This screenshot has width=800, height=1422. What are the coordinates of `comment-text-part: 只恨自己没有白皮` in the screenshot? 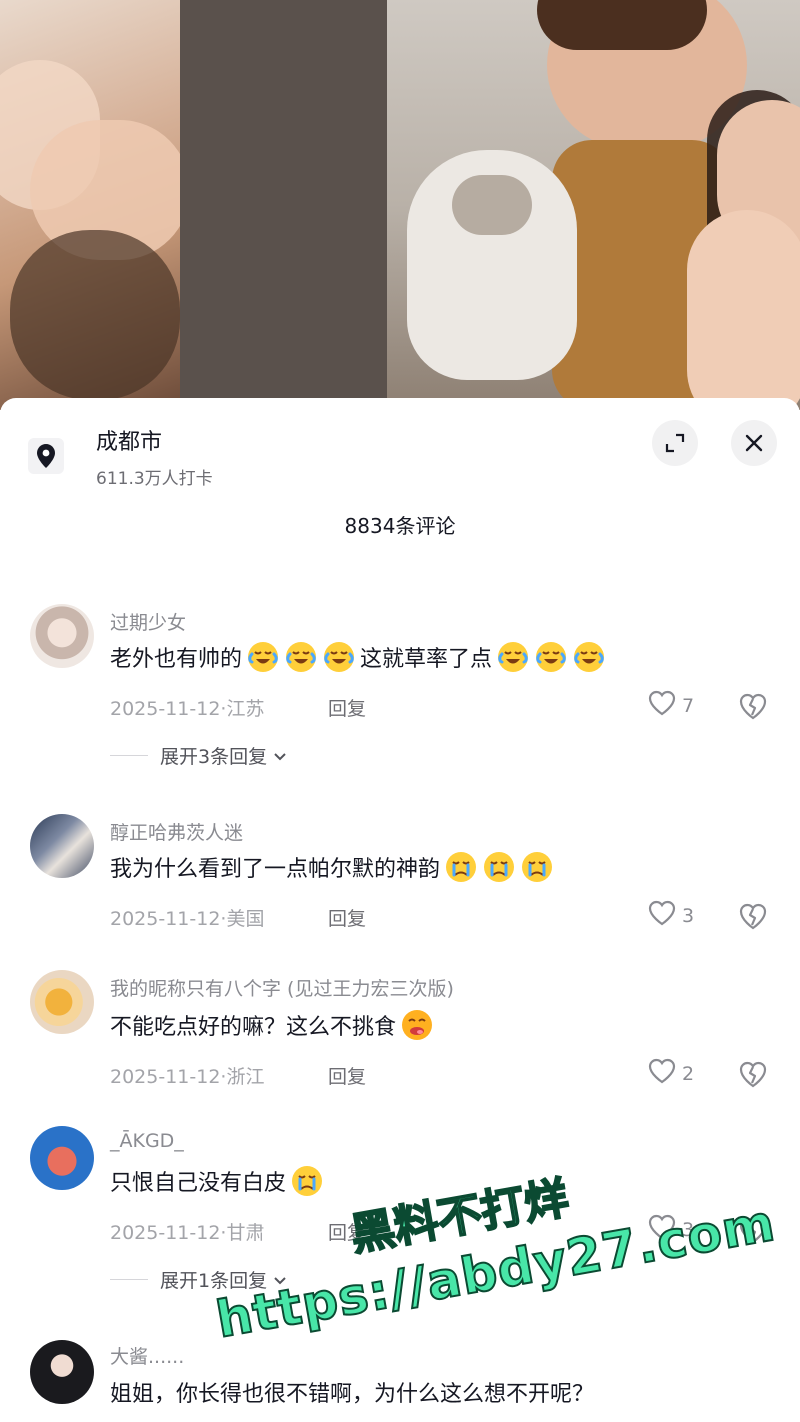 It's located at (198, 1183).